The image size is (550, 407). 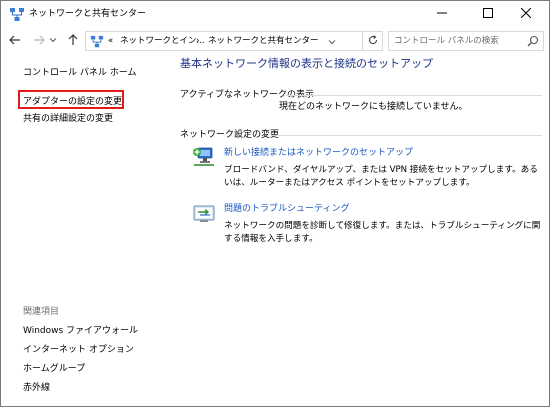 What do you see at coordinates (373, 107) in the screenshot?
I see `no-connection-status: 現在どのネットワークにも接続していません。` at bounding box center [373, 107].